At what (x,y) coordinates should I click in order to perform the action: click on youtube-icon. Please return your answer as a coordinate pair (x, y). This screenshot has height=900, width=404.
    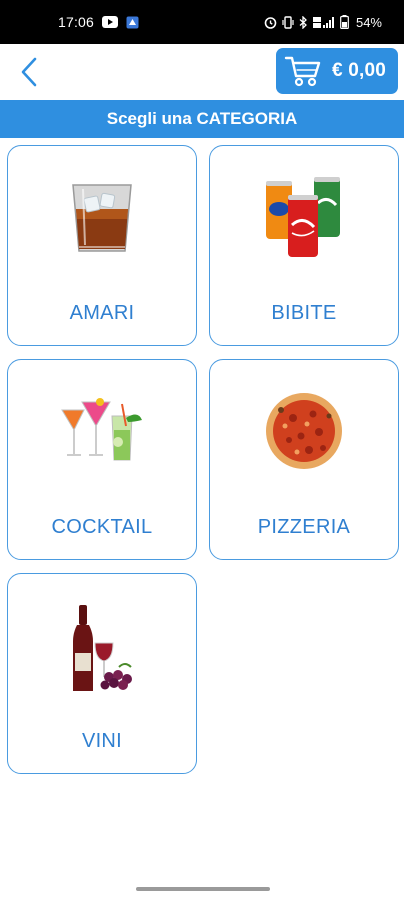
    Looking at the image, I should click on (110, 22).